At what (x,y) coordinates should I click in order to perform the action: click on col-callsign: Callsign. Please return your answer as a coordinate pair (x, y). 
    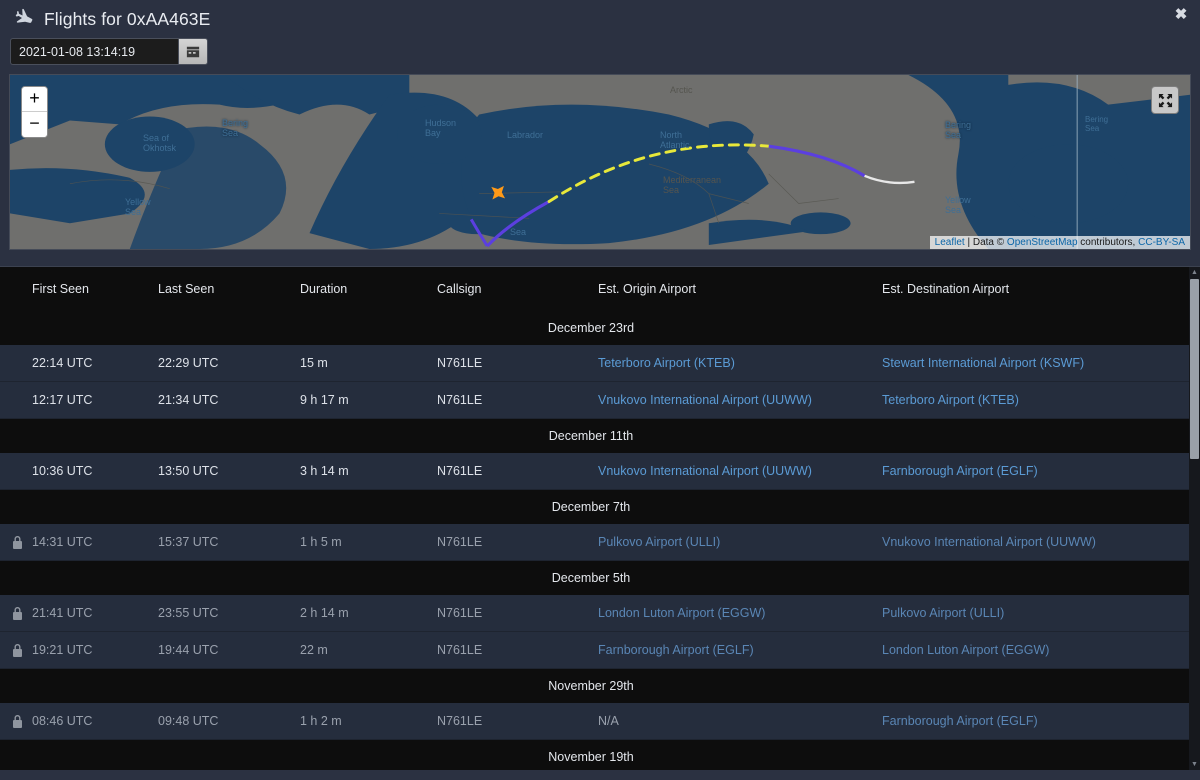
    Looking at the image, I should click on (517, 289).